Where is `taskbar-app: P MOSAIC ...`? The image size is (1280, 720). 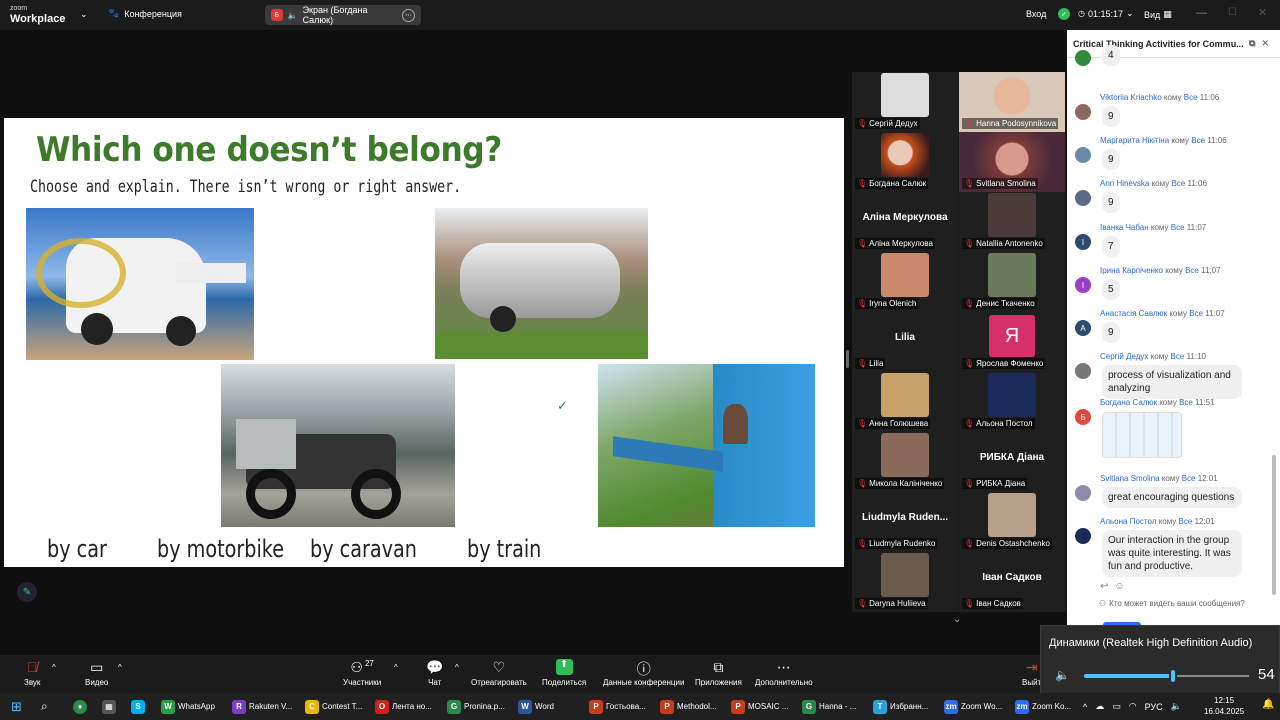 taskbar-app: P MOSAIC ... is located at coordinates (759, 706).